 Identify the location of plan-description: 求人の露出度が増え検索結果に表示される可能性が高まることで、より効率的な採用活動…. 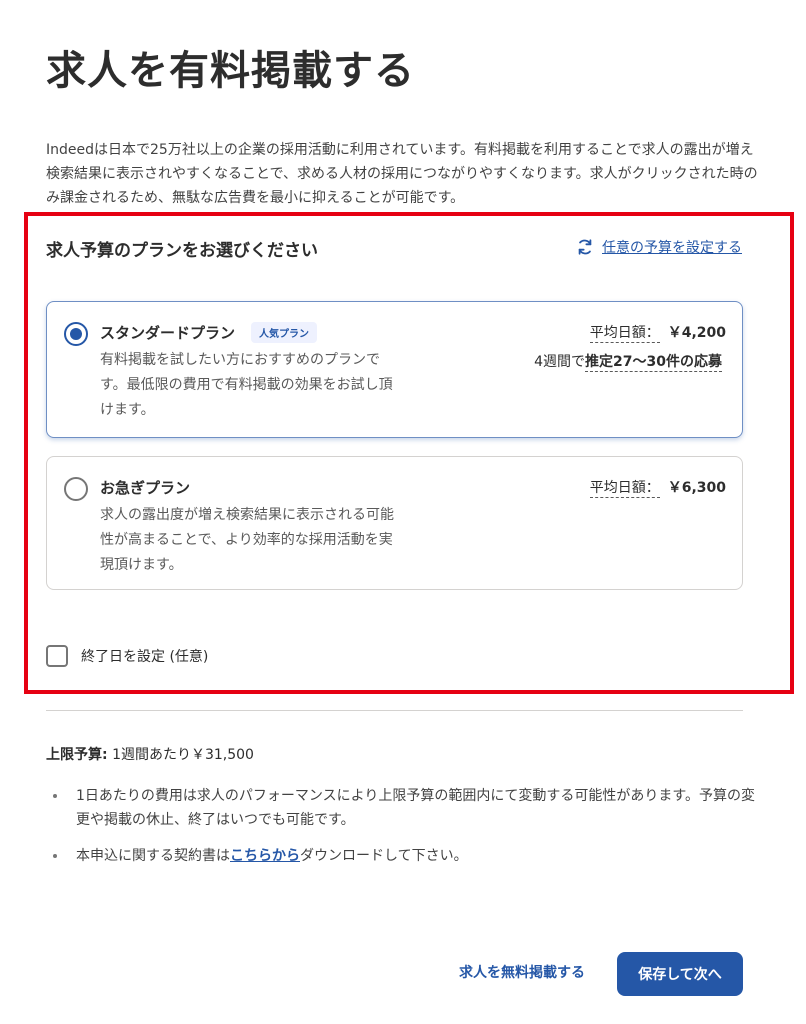
(247, 540).